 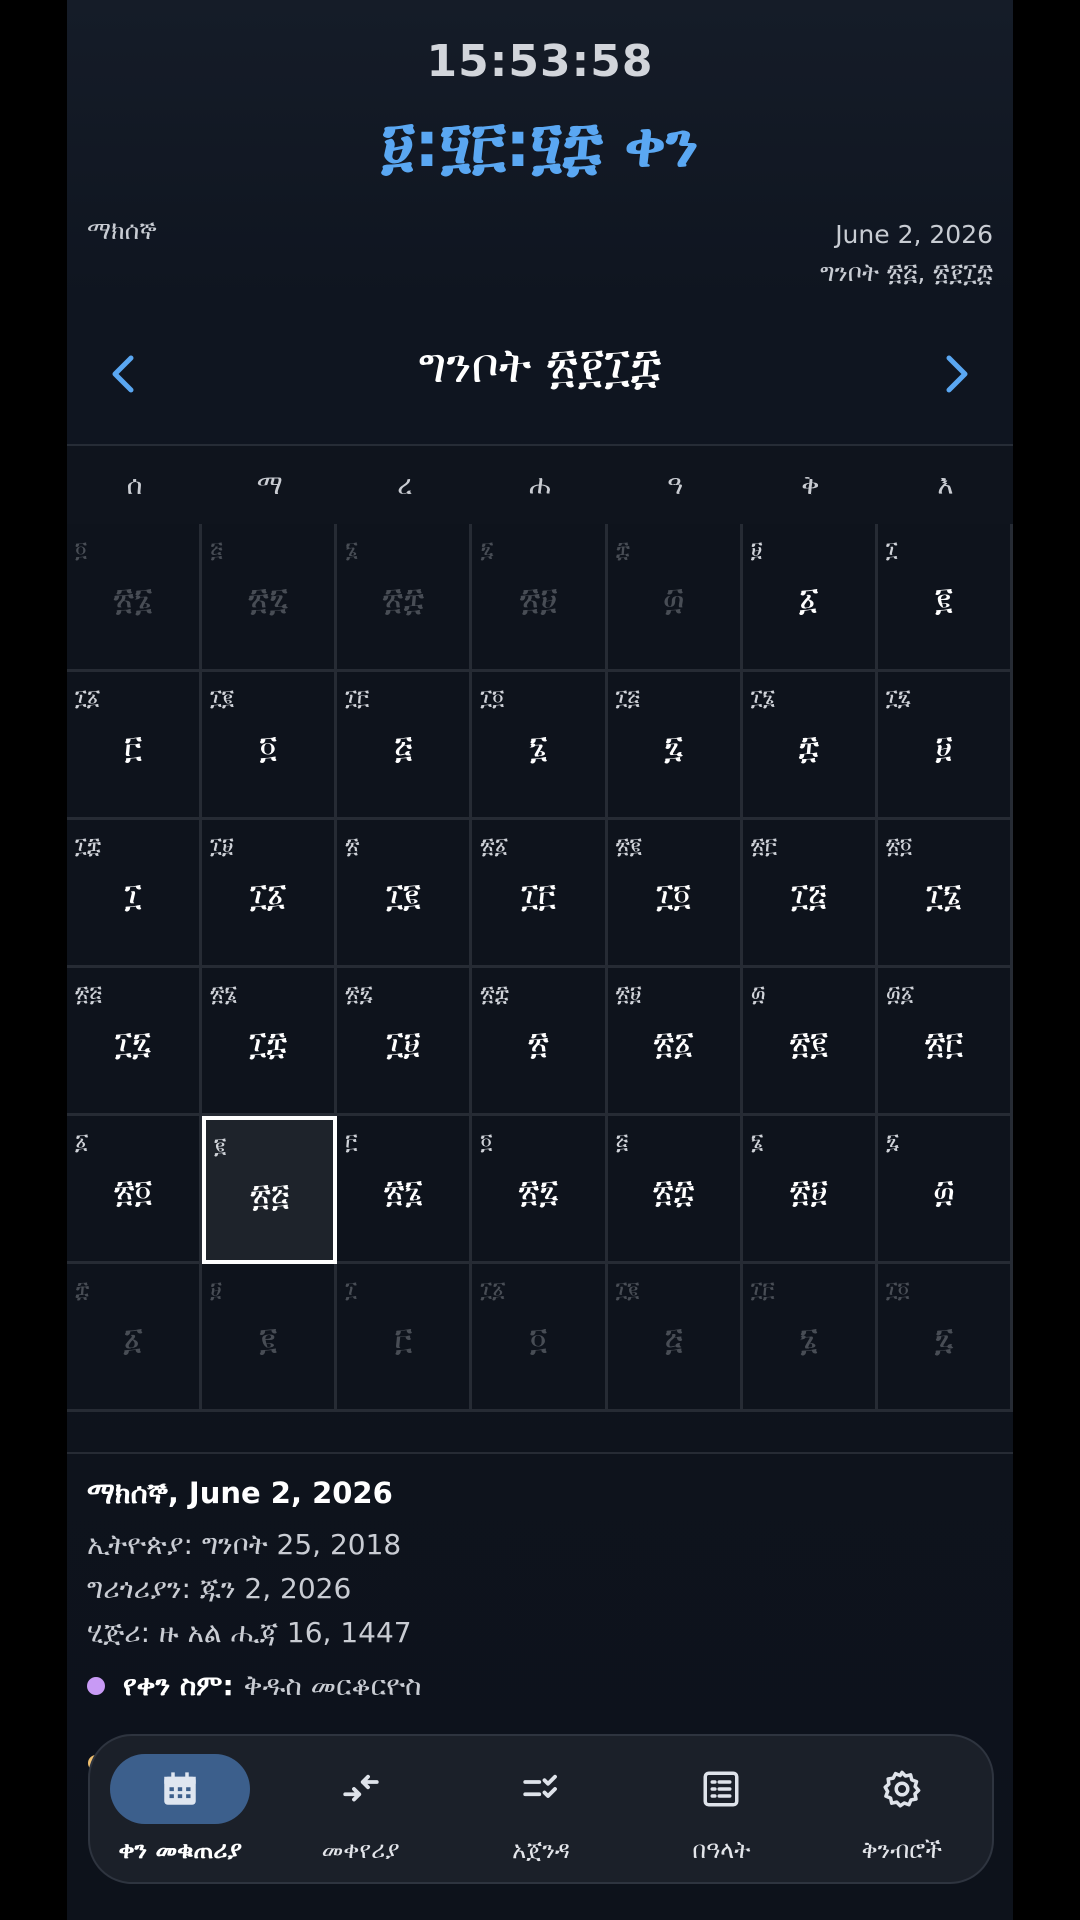 I want to click on day-cell: ፯ ፳፱, so click(x=540, y=598).